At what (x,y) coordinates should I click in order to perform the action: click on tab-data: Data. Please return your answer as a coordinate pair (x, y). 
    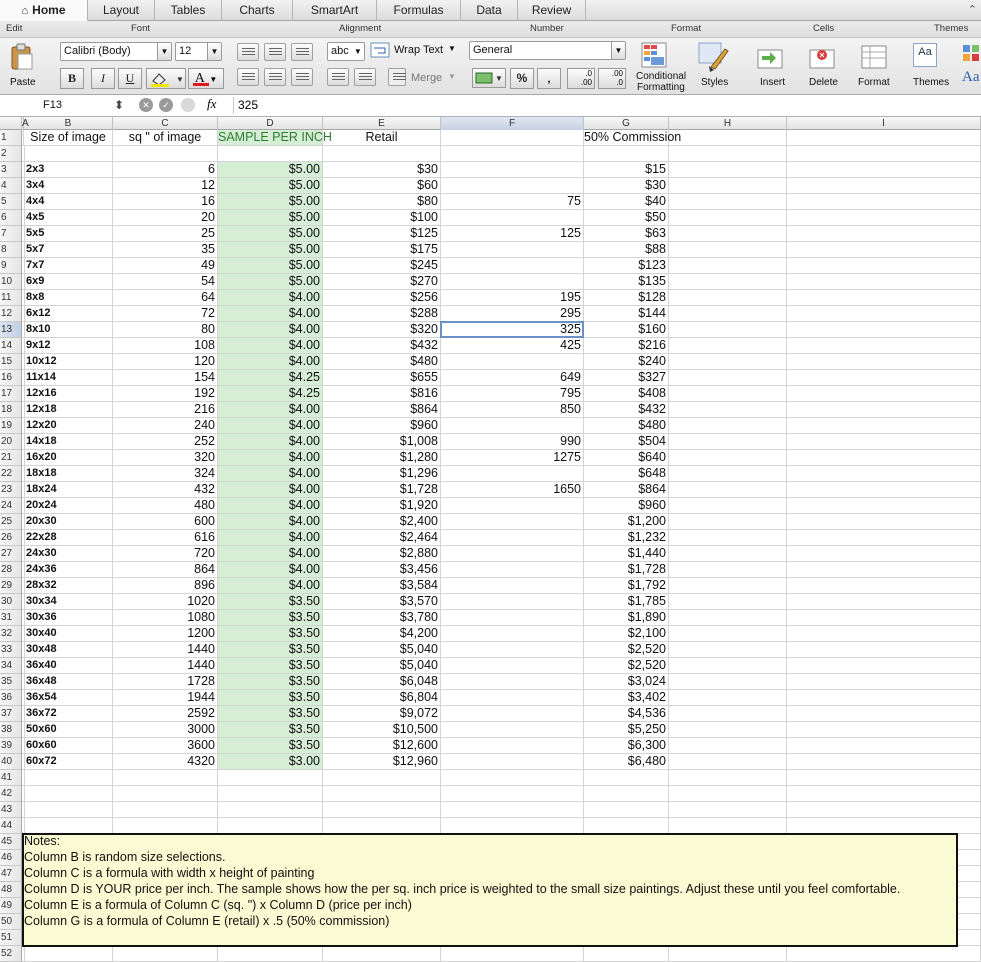
    Looking at the image, I should click on (489, 10).